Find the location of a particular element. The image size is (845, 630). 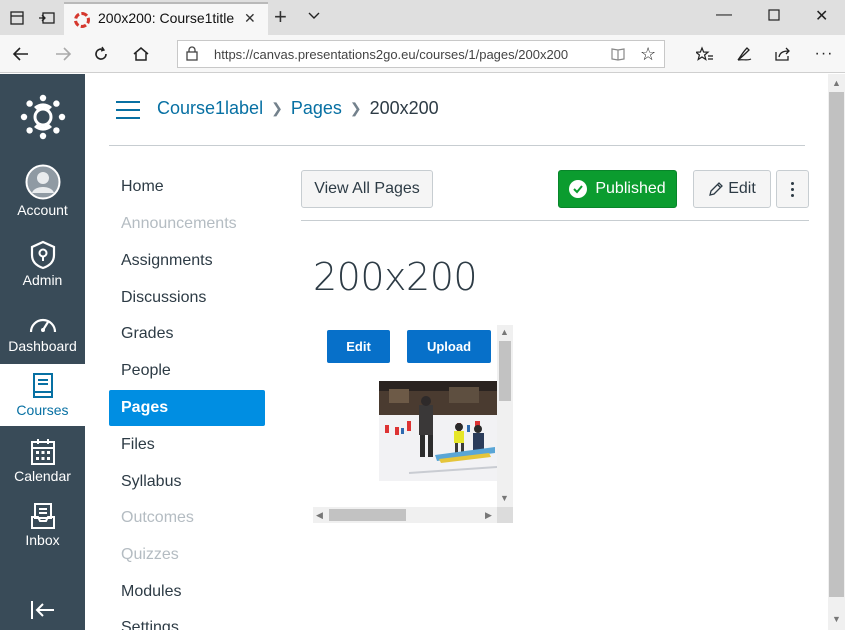

back-arrow-icon is located at coordinates (21, 54).